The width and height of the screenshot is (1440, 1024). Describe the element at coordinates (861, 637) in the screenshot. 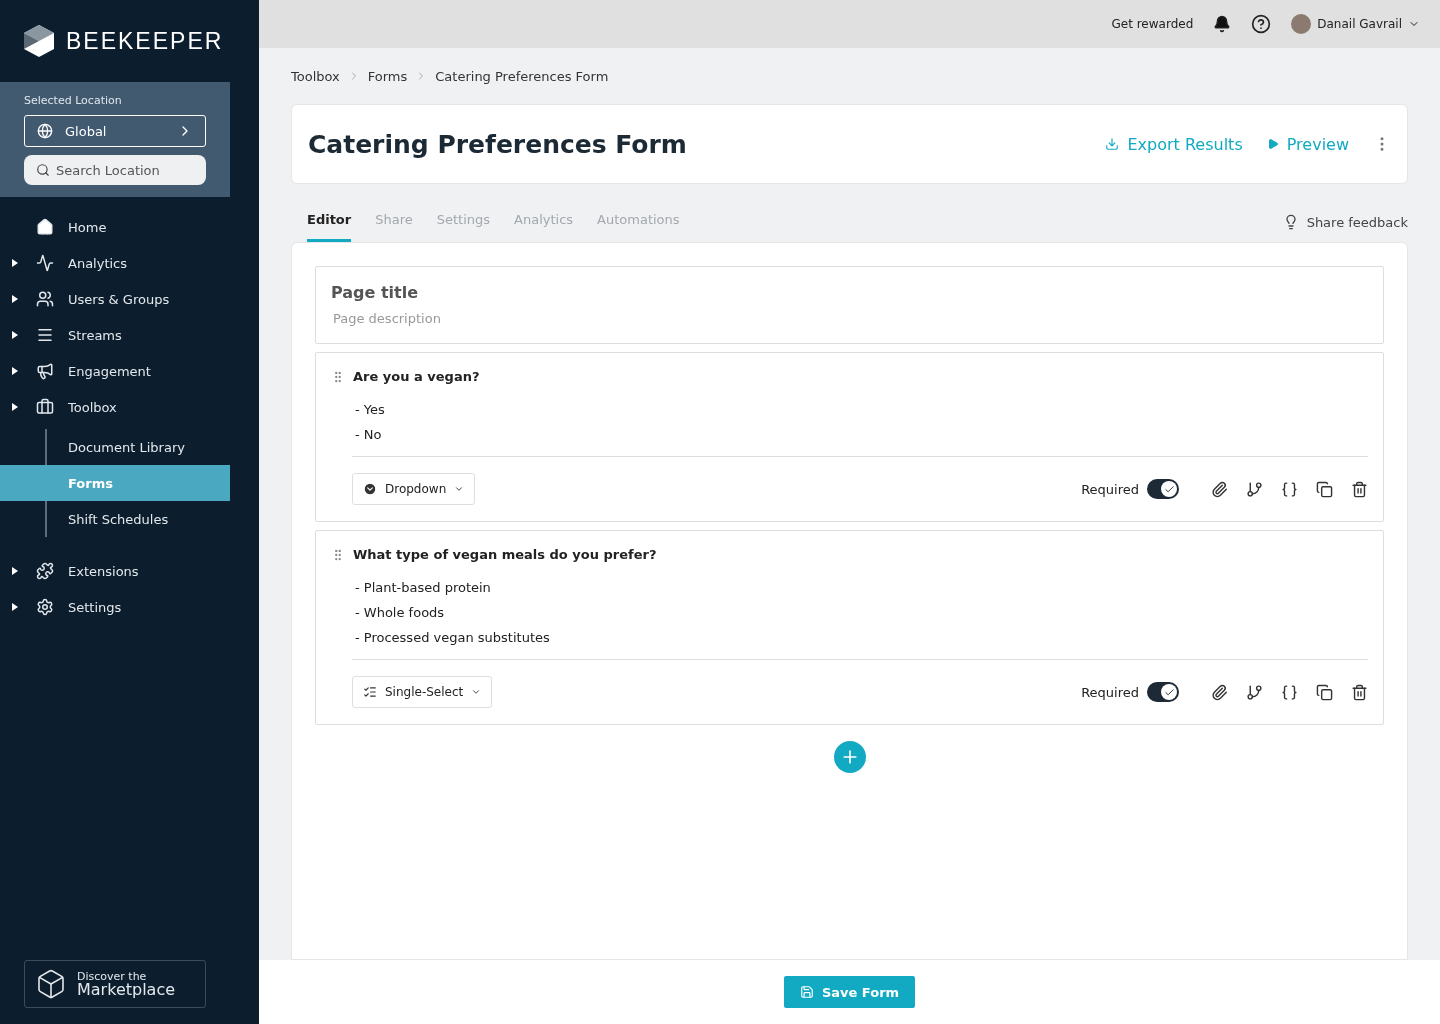

I see `answer-option: - Processed vegan substitutes` at that location.